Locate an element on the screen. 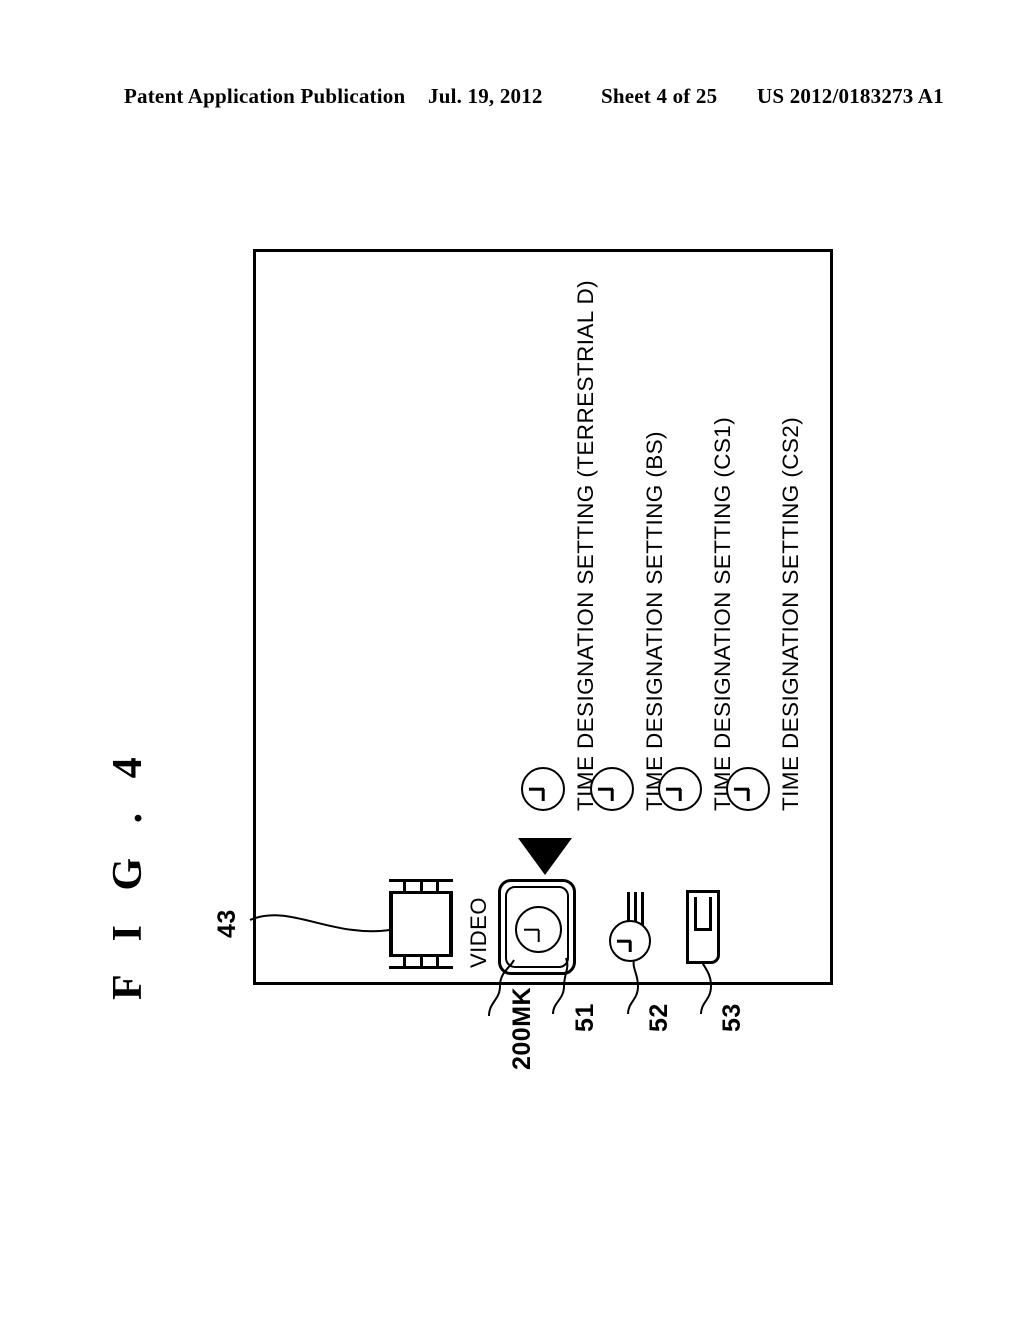 This screenshot has height=1320, width=1024. menu-item-label: TIME DESIGNATION SETTING (BS) is located at coordinates (654, 621).